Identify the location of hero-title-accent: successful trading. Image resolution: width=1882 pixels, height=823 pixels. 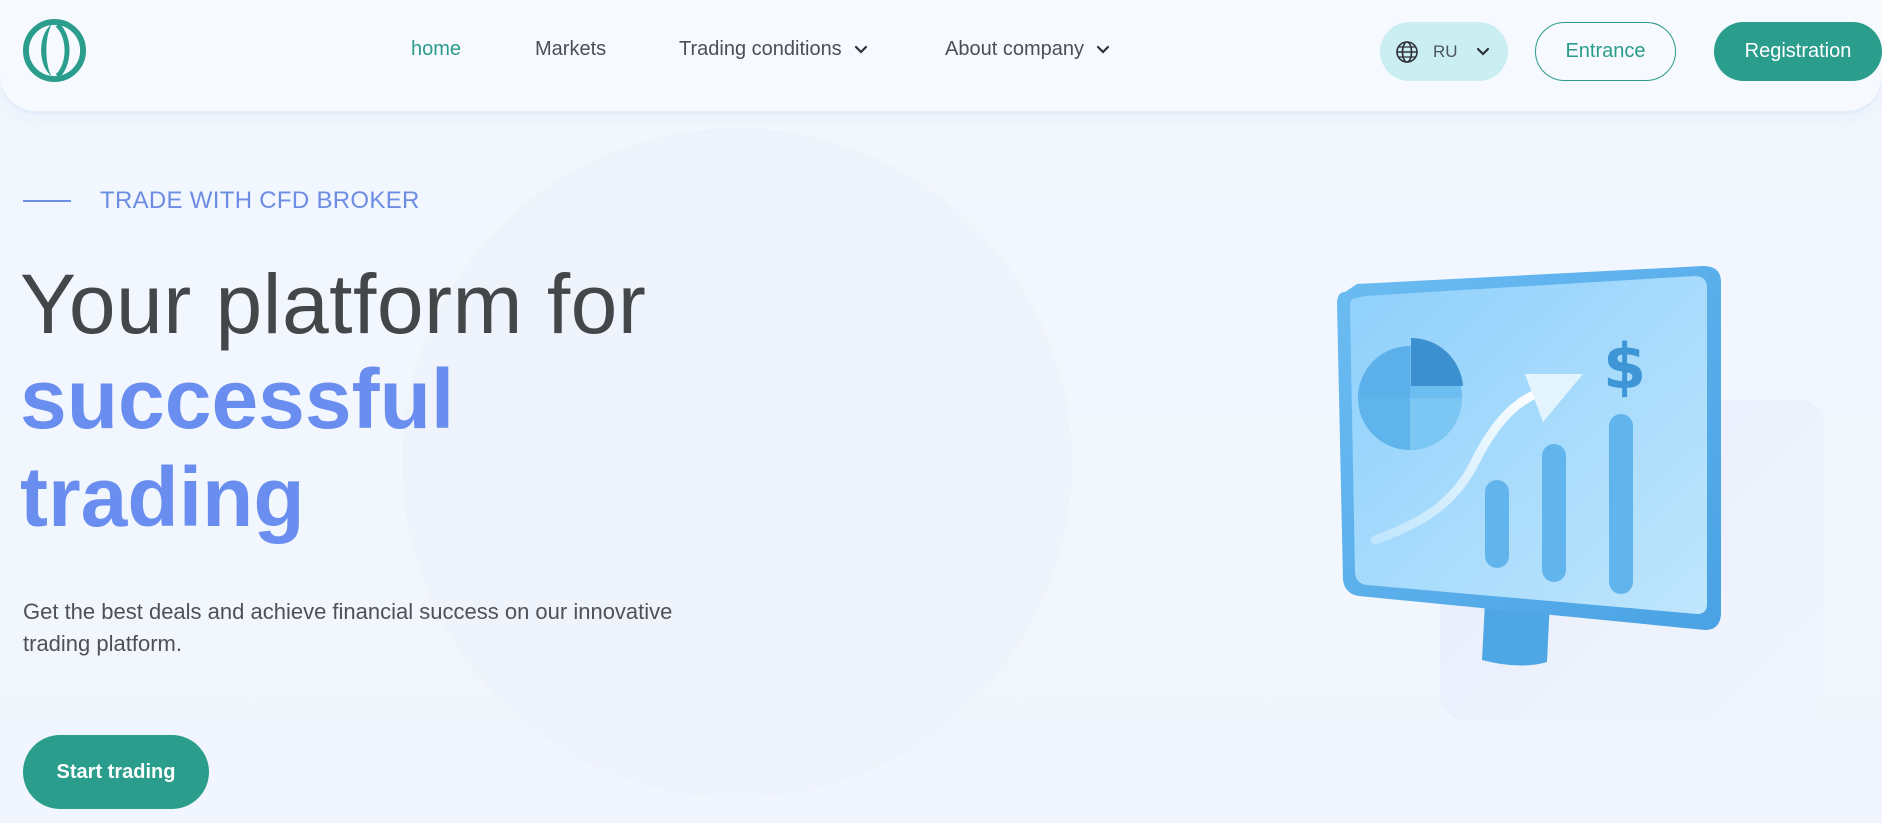
(237, 448).